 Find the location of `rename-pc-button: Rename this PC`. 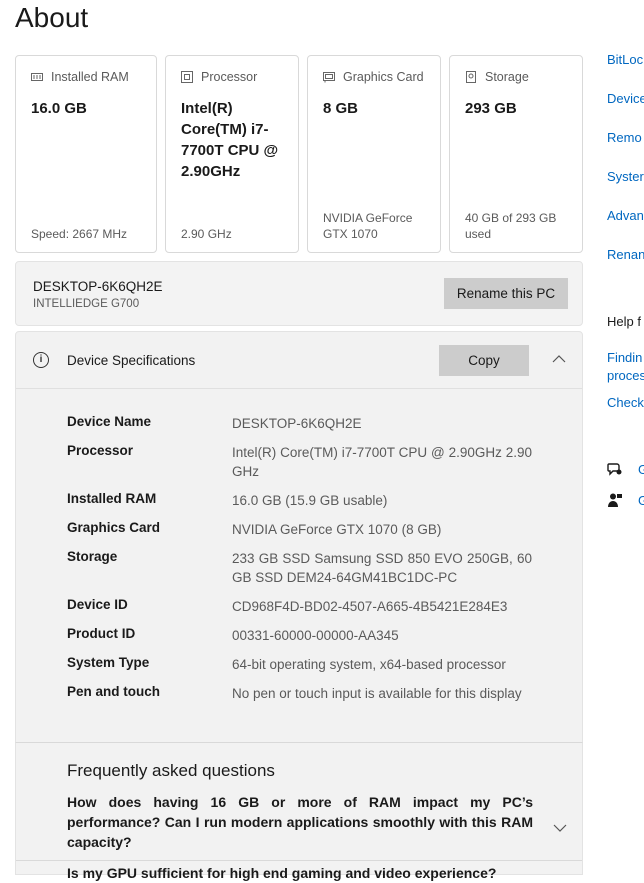

rename-pc-button: Rename this PC is located at coordinates (506, 293).